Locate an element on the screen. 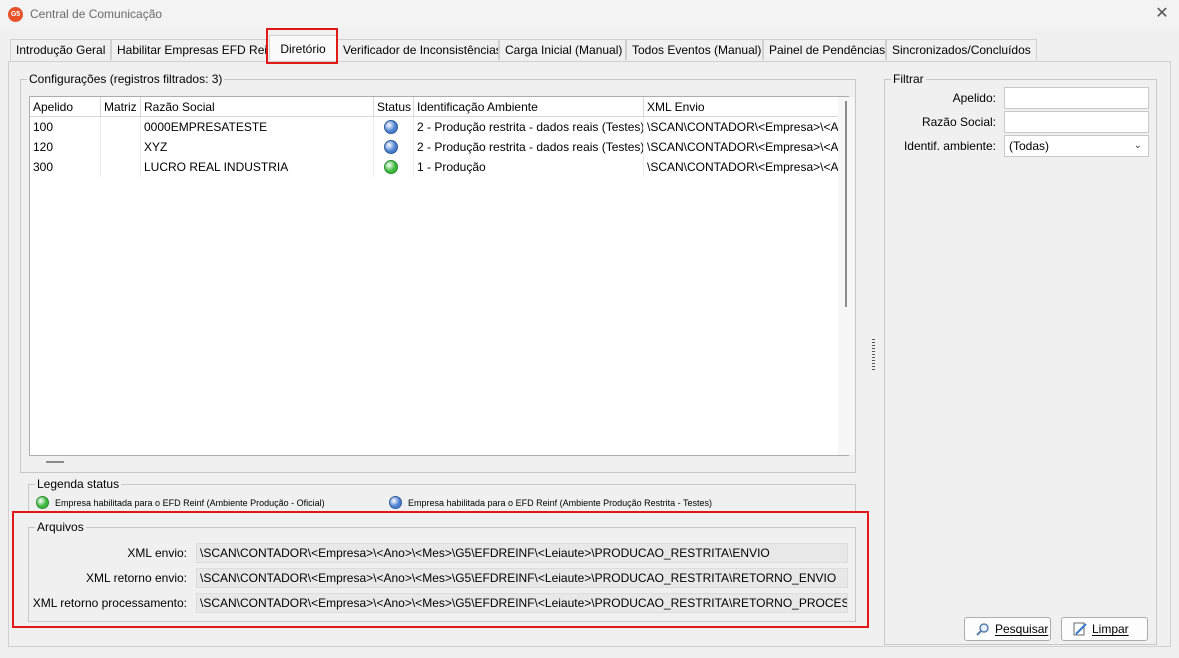  arquivos-highlight-box is located at coordinates (440, 569).